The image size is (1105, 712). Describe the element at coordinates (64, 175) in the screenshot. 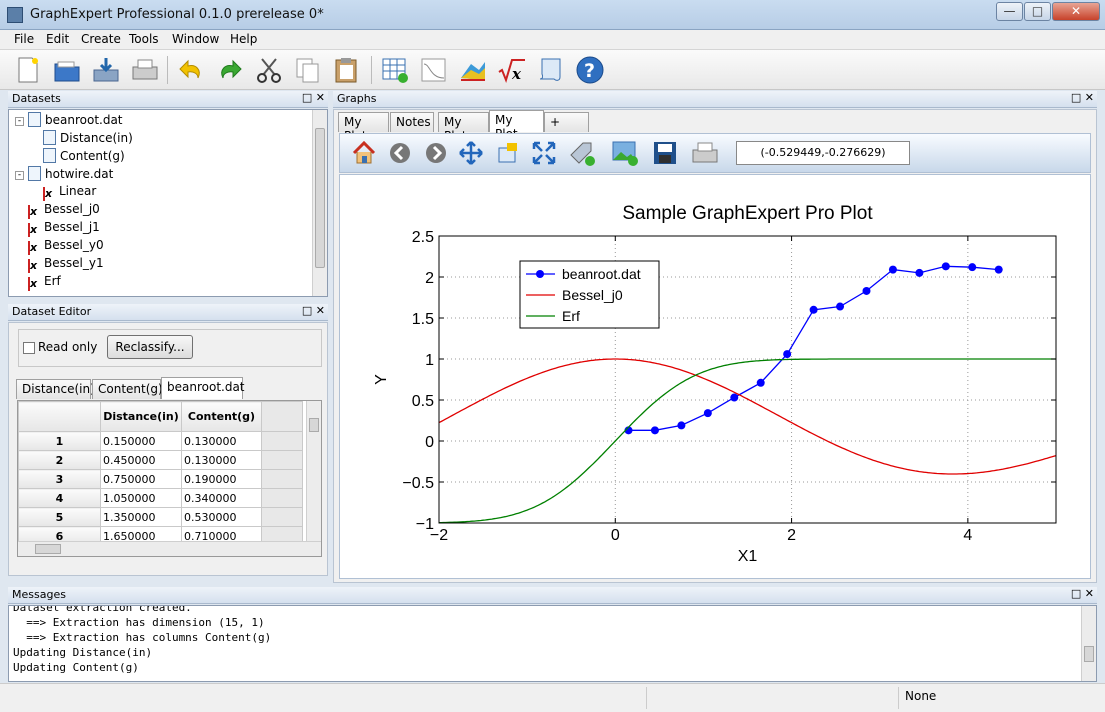

I see `tree-item: - hotwire.dat` at that location.